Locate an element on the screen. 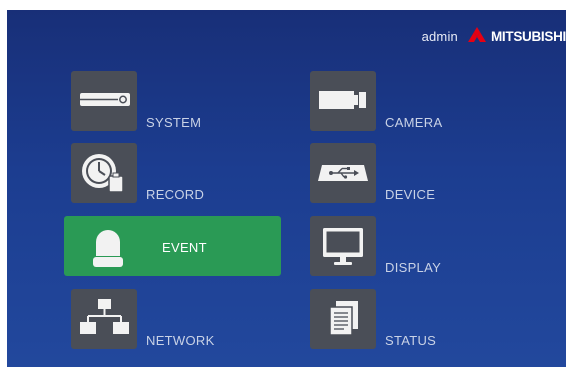 Image resolution: width=566 pixels, height=373 pixels. menu-item-record: RECORD is located at coordinates (151, 176).